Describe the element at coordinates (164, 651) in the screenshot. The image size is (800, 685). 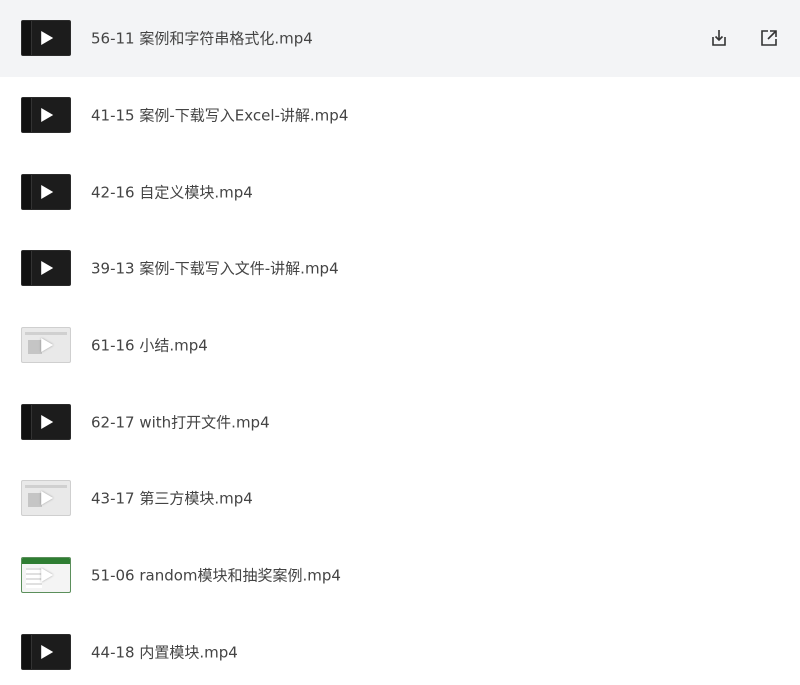
I see `file-name: 44-18 内置模块.mp4` at that location.